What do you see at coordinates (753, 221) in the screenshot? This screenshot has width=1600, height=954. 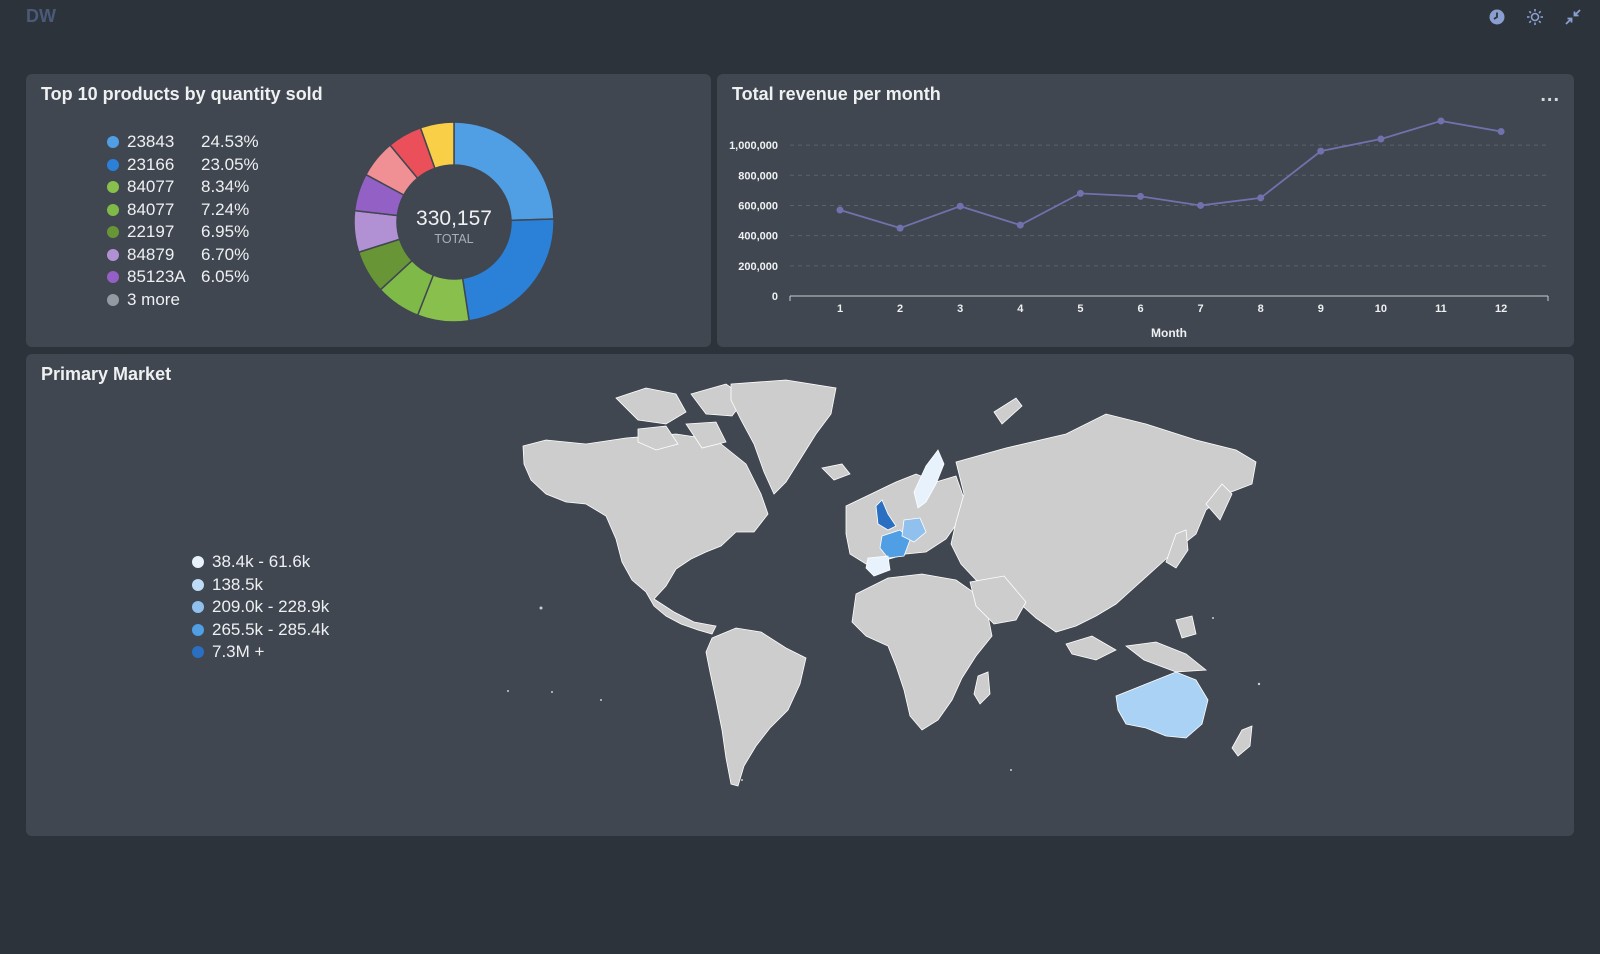 I see `y-axis-ticks: 0 200,000 400,000 600,000 800,000 1,000,000` at bounding box center [753, 221].